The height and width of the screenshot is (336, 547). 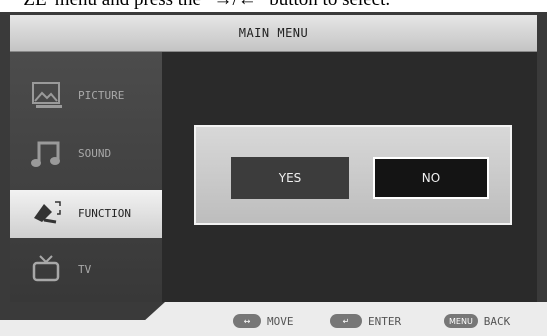 I want to click on menu-key-icon: MENU, so click(x=461, y=321).